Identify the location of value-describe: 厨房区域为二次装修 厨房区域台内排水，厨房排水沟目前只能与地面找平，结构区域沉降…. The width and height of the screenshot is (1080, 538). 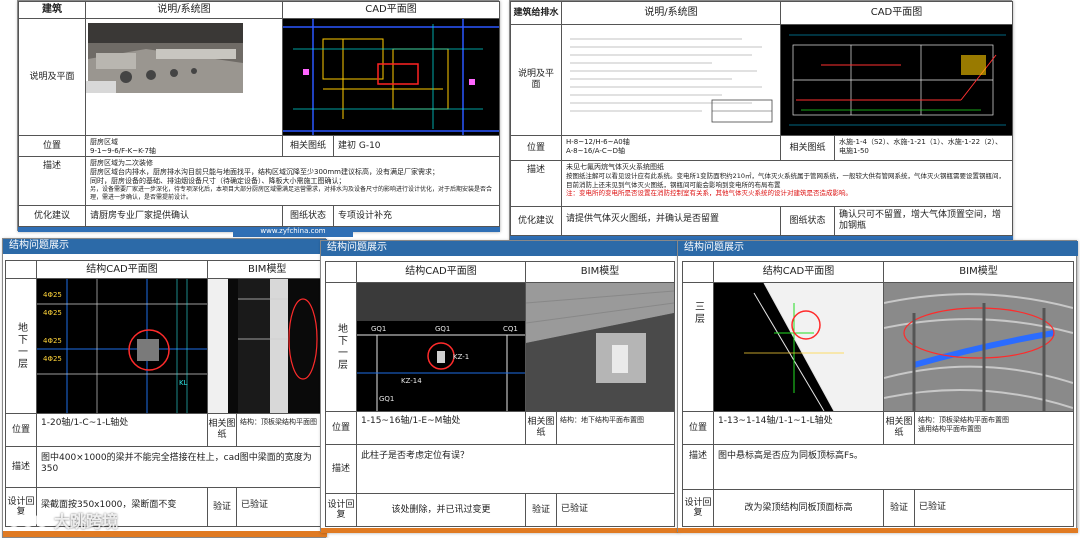
(292, 181).